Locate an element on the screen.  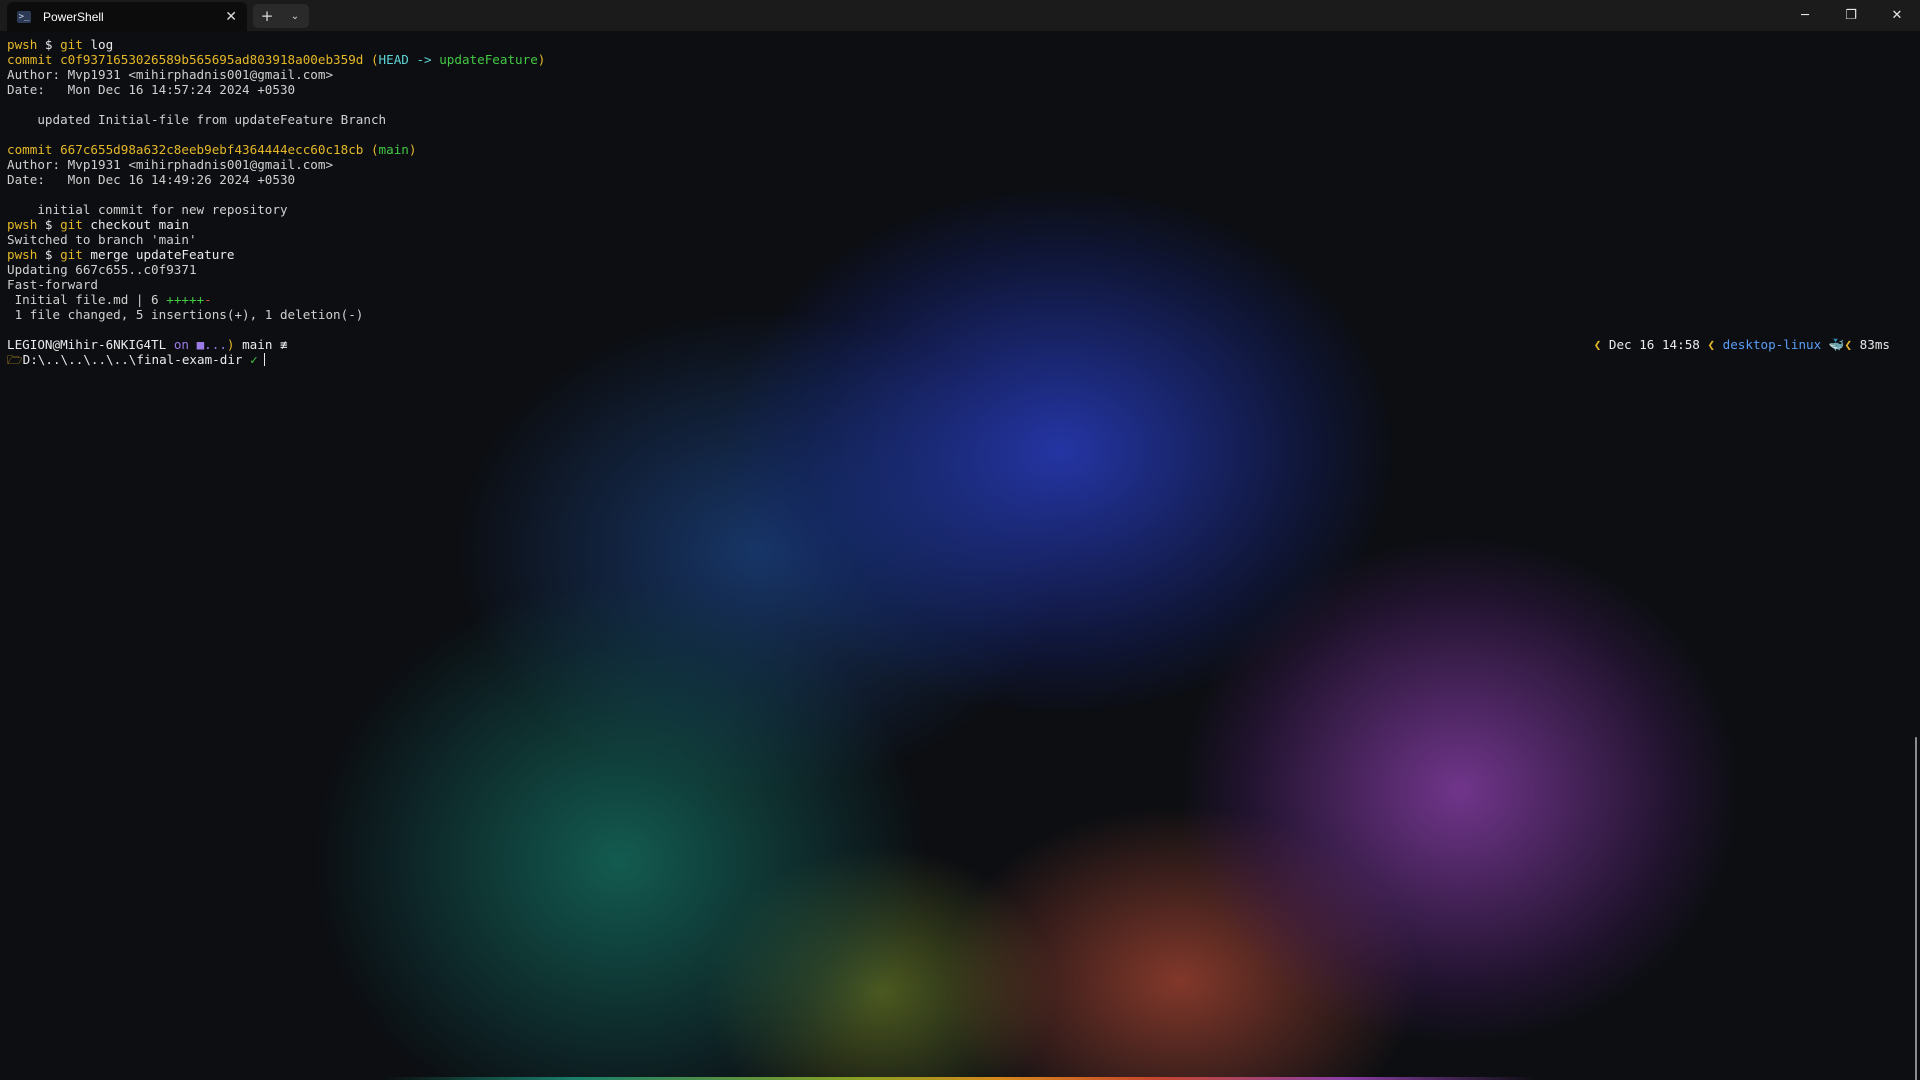
git-status: ≢ is located at coordinates (280, 344).